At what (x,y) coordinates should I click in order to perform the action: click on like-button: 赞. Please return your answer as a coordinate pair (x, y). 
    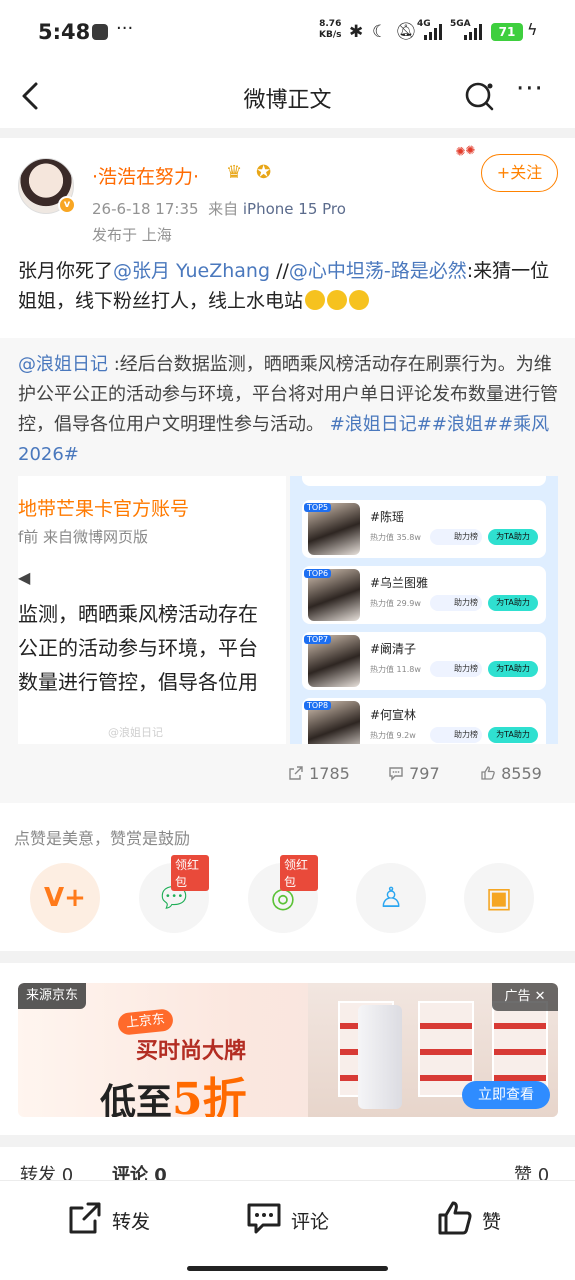
    Looking at the image, I should click on (481, 1219).